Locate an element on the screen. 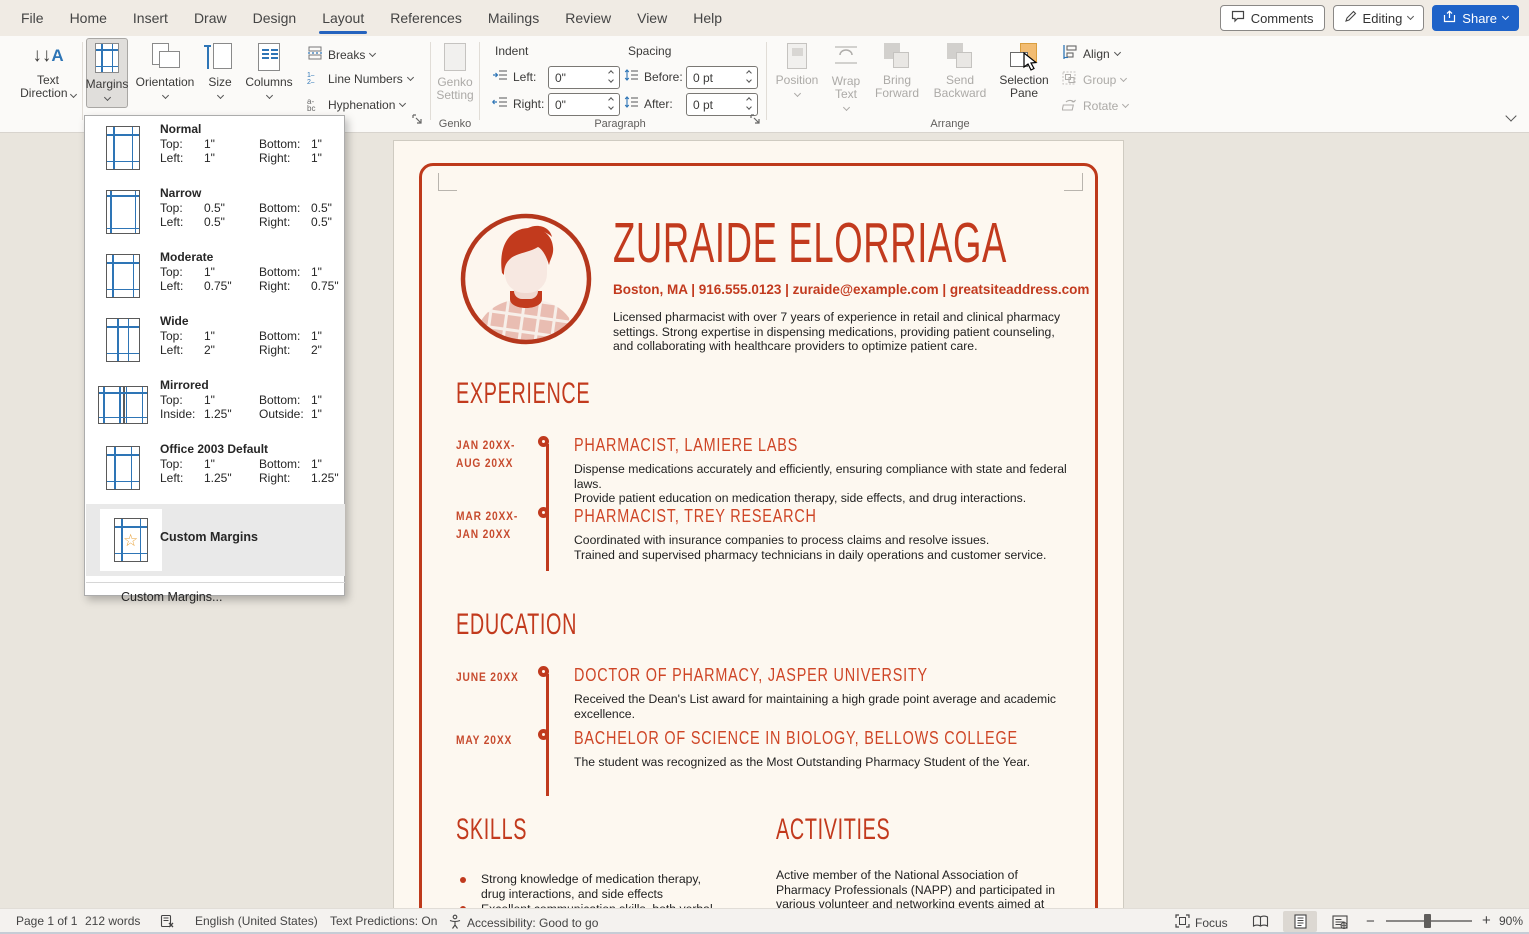  margins-button: Margins is located at coordinates (107, 73).